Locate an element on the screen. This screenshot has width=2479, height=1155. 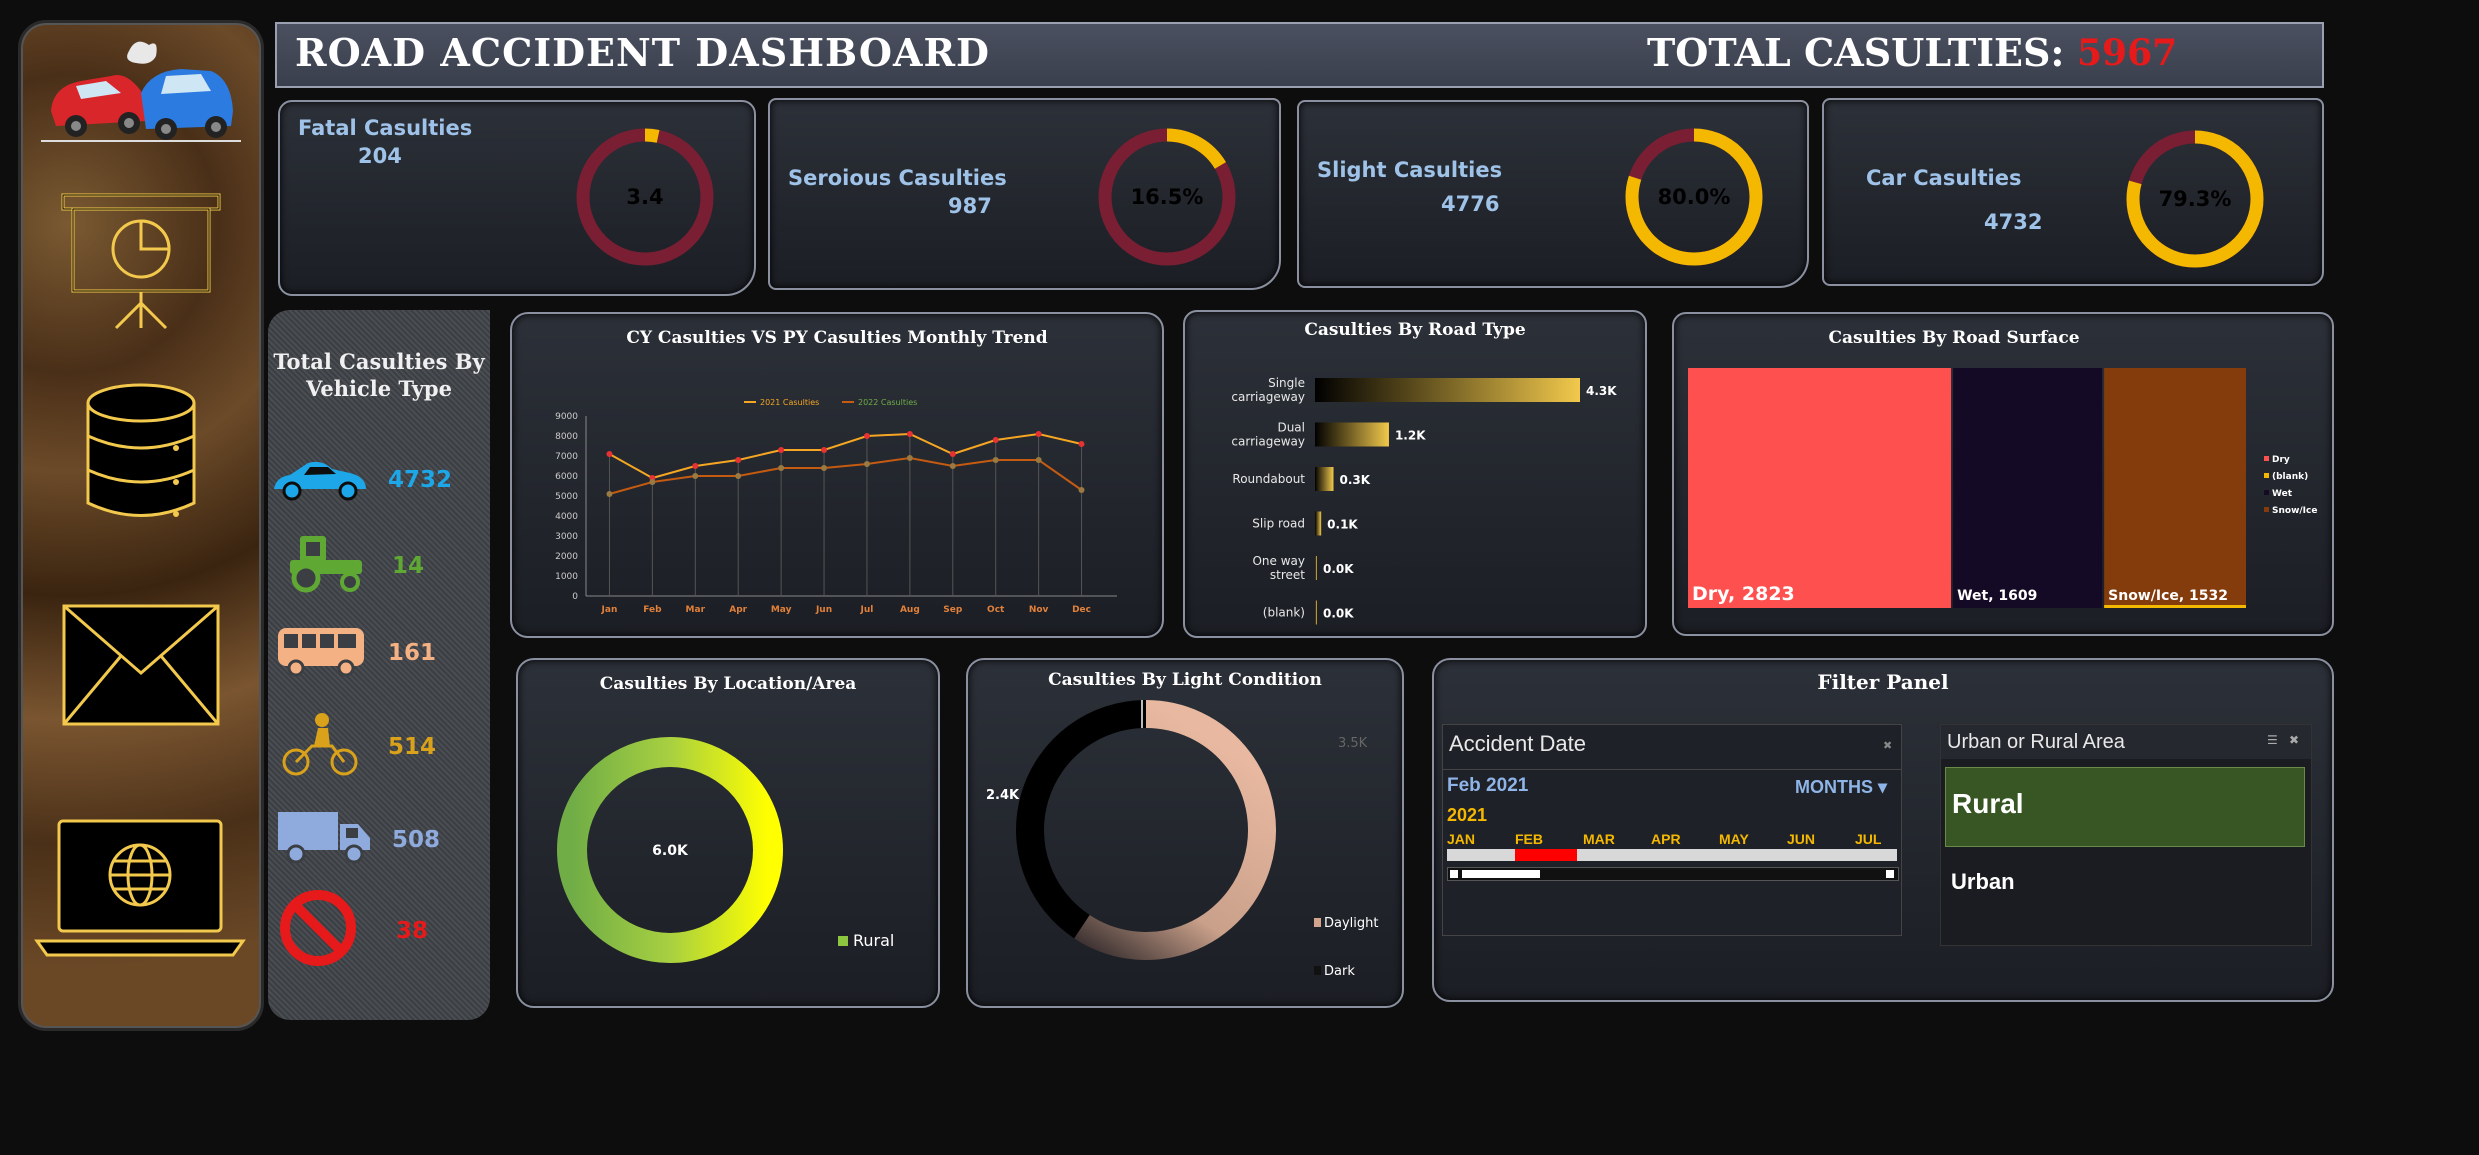
area-slicer: Urban or Rural Area ☰ ✖ Rural Urban is located at coordinates (2126, 835).